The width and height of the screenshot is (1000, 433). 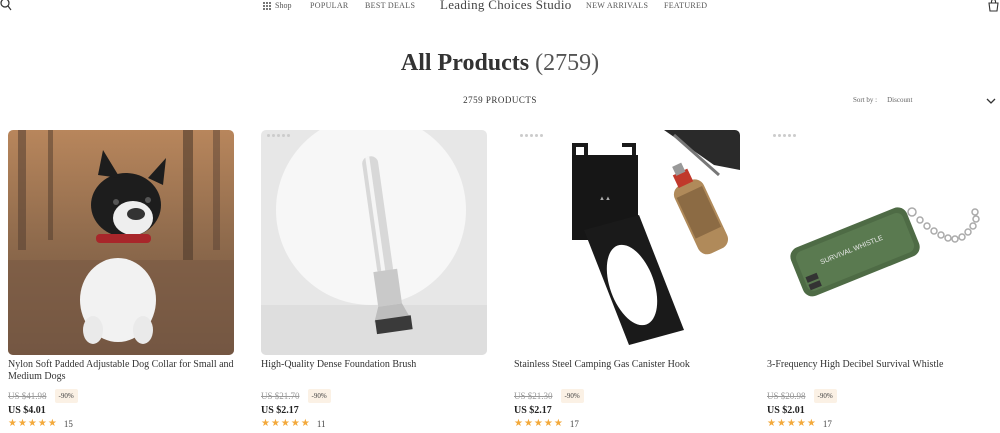 What do you see at coordinates (27, 410) in the screenshot?
I see `price: US $4.01` at bounding box center [27, 410].